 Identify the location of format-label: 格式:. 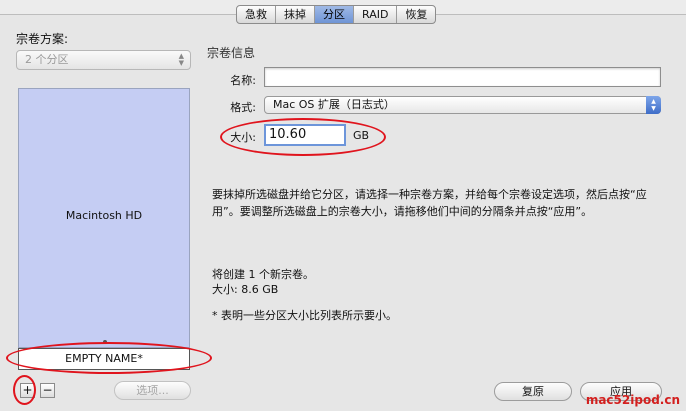
(243, 107).